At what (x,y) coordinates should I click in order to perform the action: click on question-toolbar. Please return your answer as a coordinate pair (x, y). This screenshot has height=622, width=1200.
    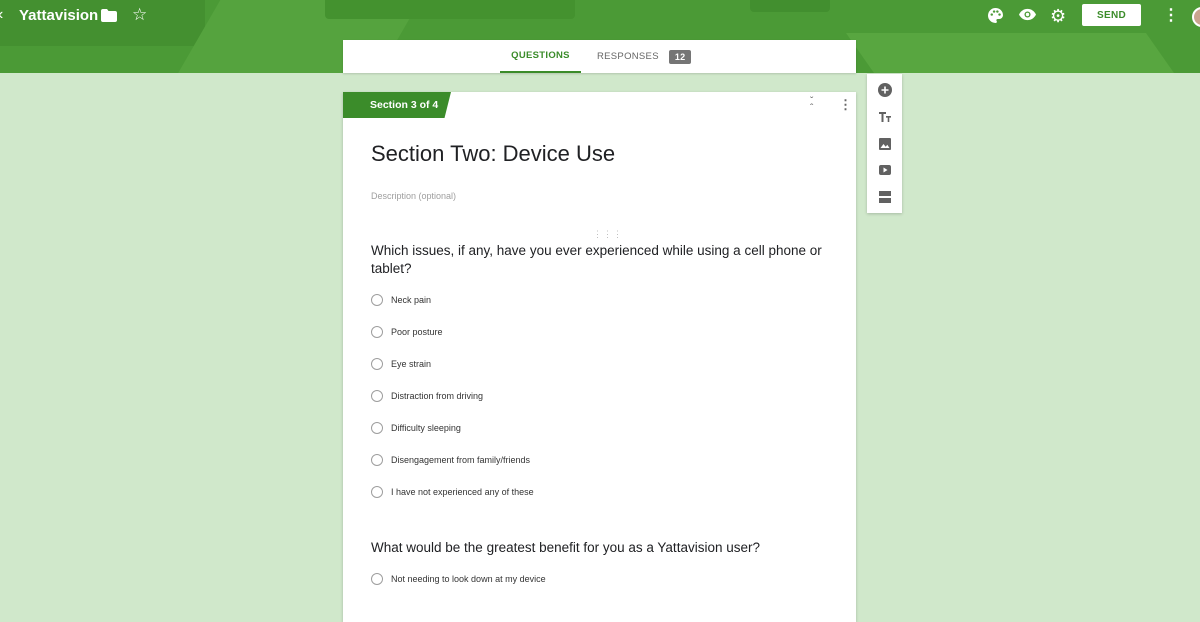
    Looking at the image, I should click on (884, 143).